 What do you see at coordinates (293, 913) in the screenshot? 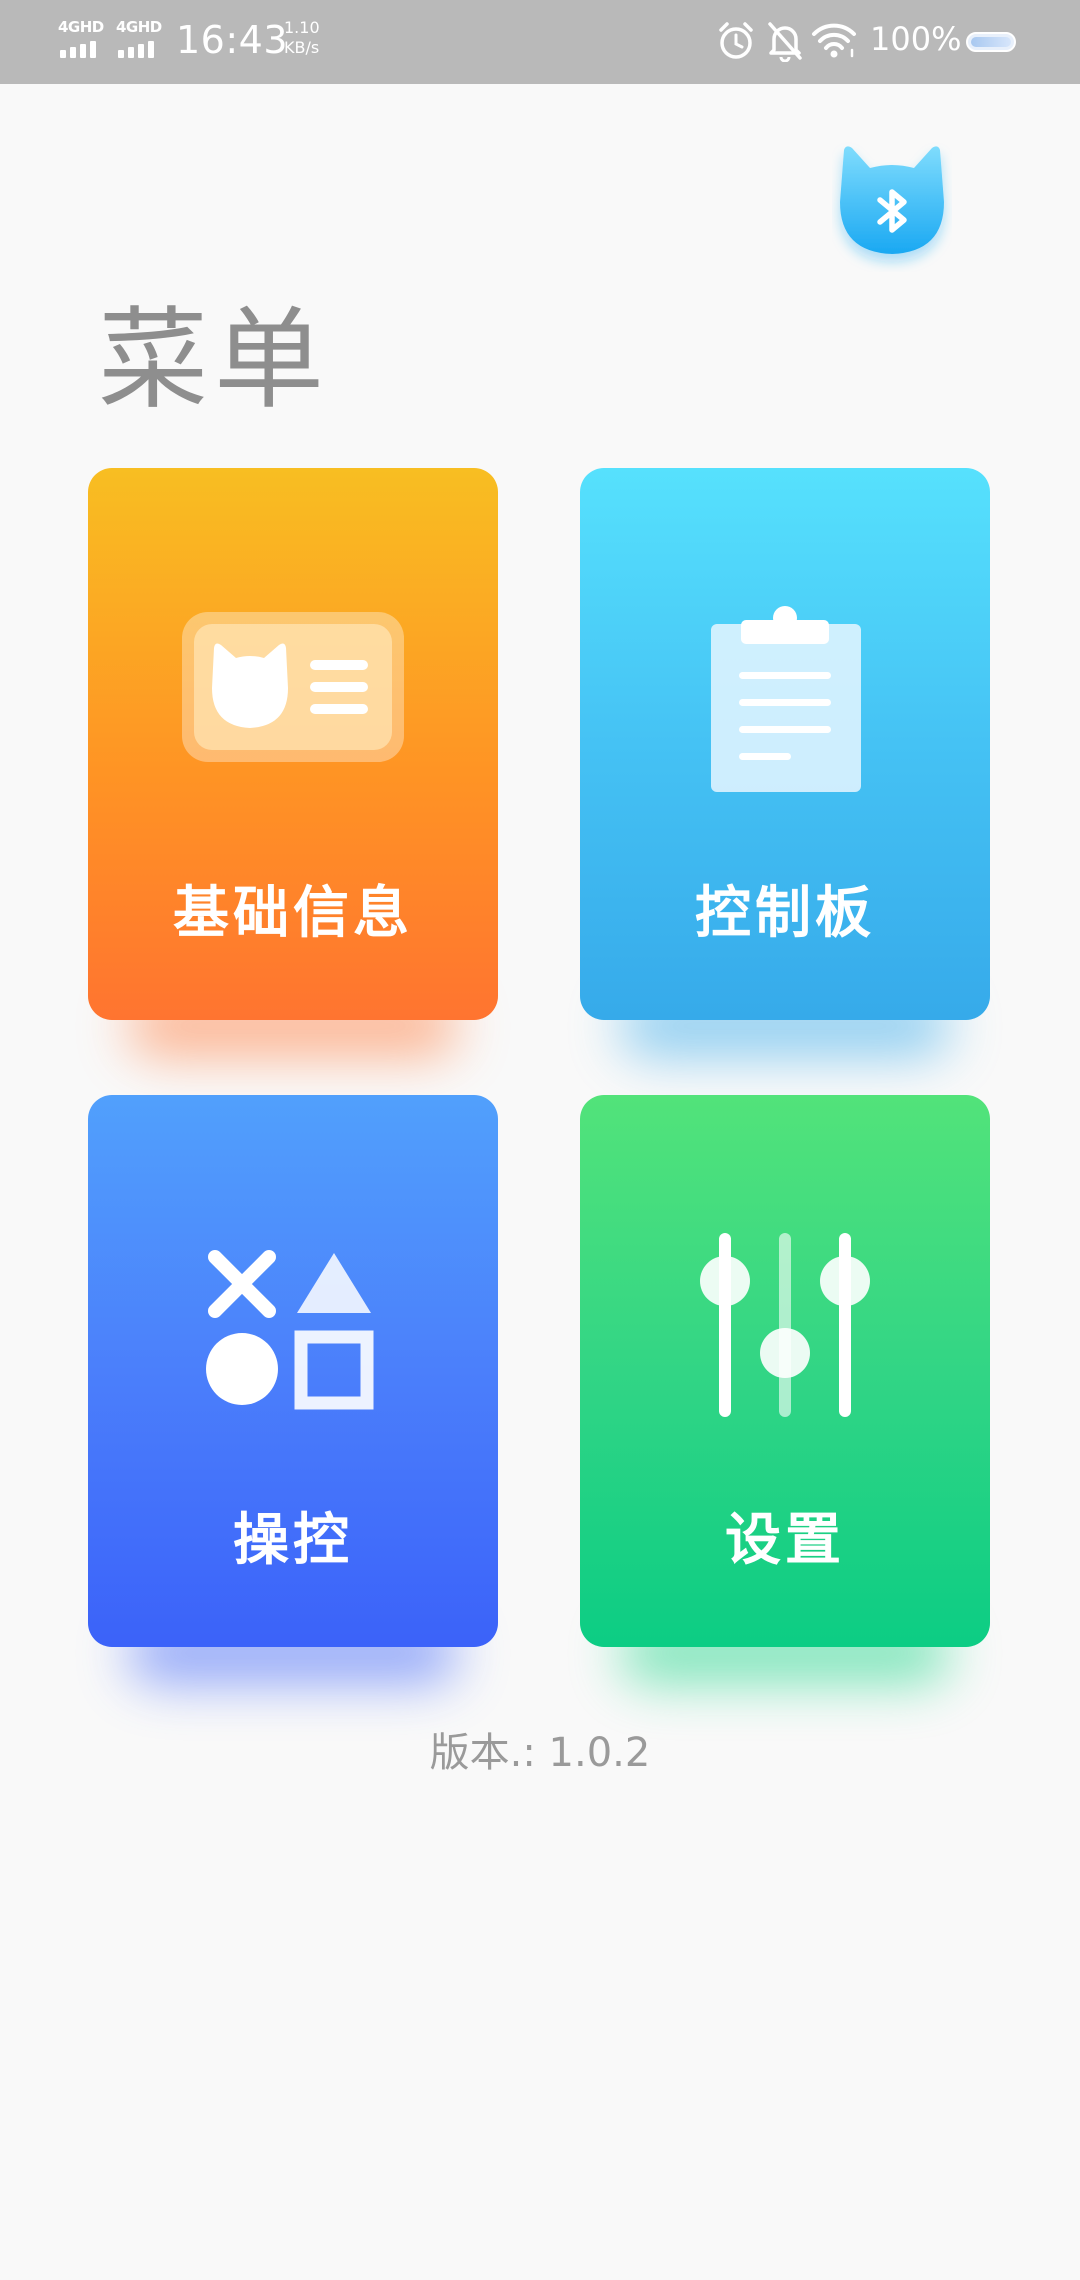
I see `card-label: 基础信息` at bounding box center [293, 913].